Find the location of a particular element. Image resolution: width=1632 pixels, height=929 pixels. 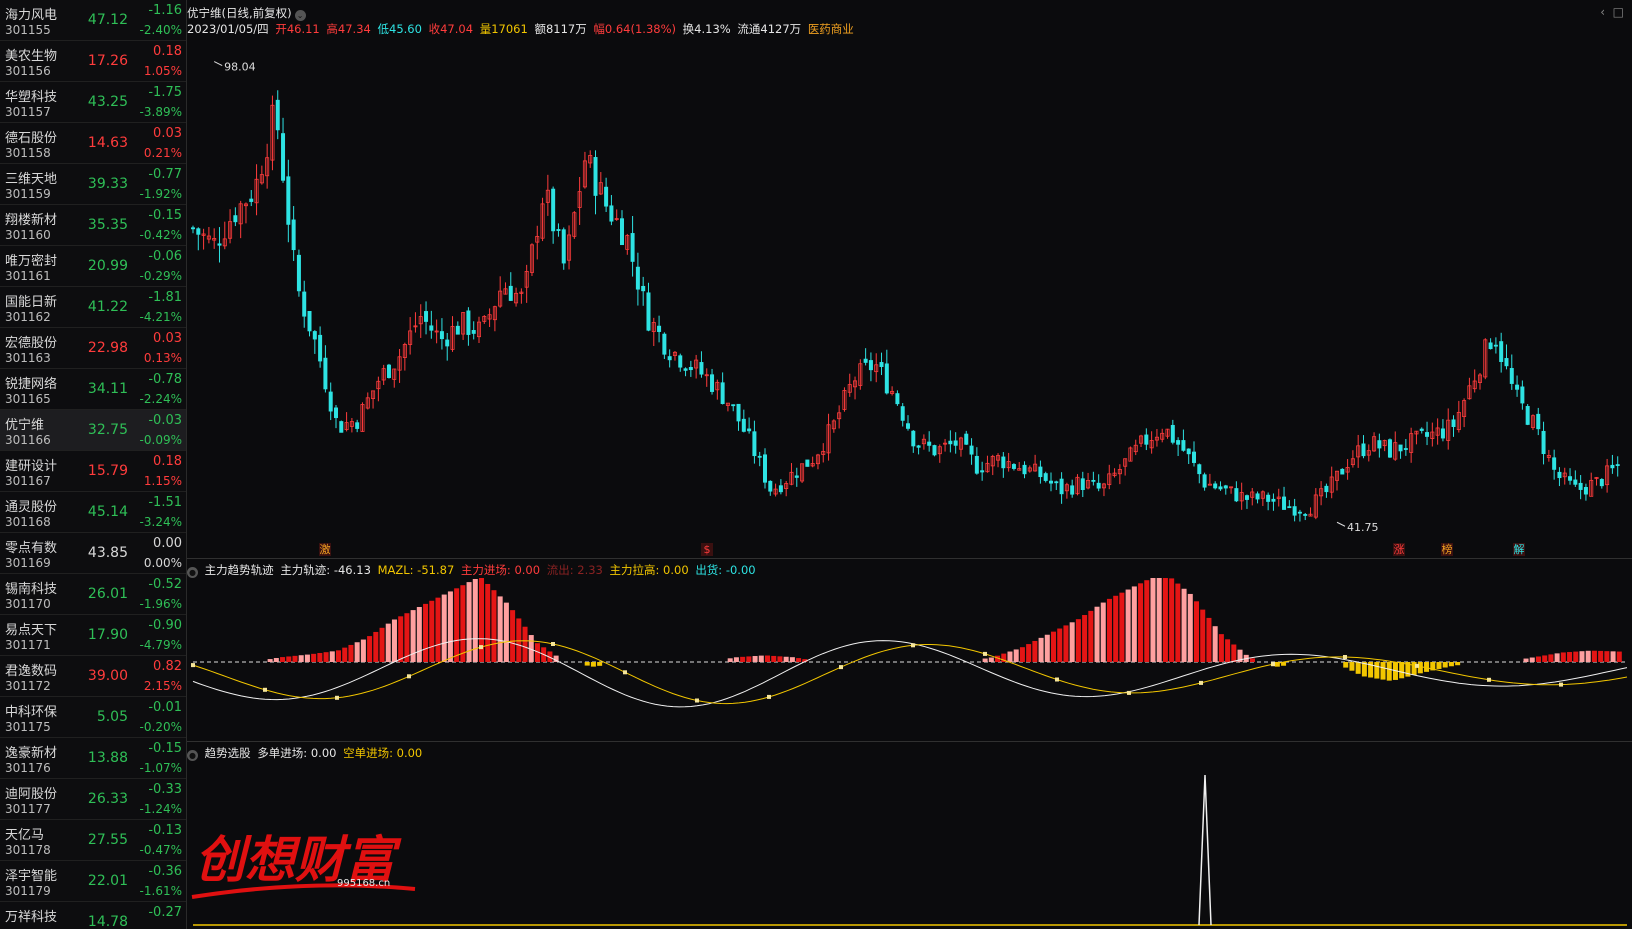

stock-pct: -2.40% is located at coordinates (160, 30).